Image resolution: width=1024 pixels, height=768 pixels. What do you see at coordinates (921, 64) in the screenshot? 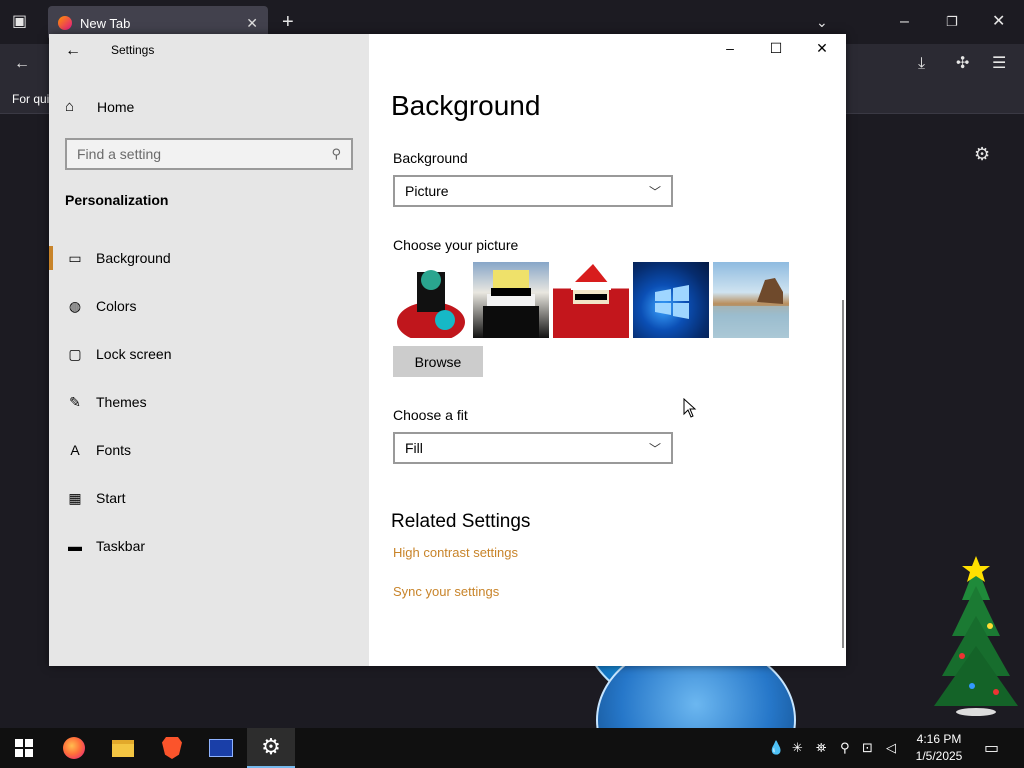
I see `download-icon: ⤓` at bounding box center [921, 64].